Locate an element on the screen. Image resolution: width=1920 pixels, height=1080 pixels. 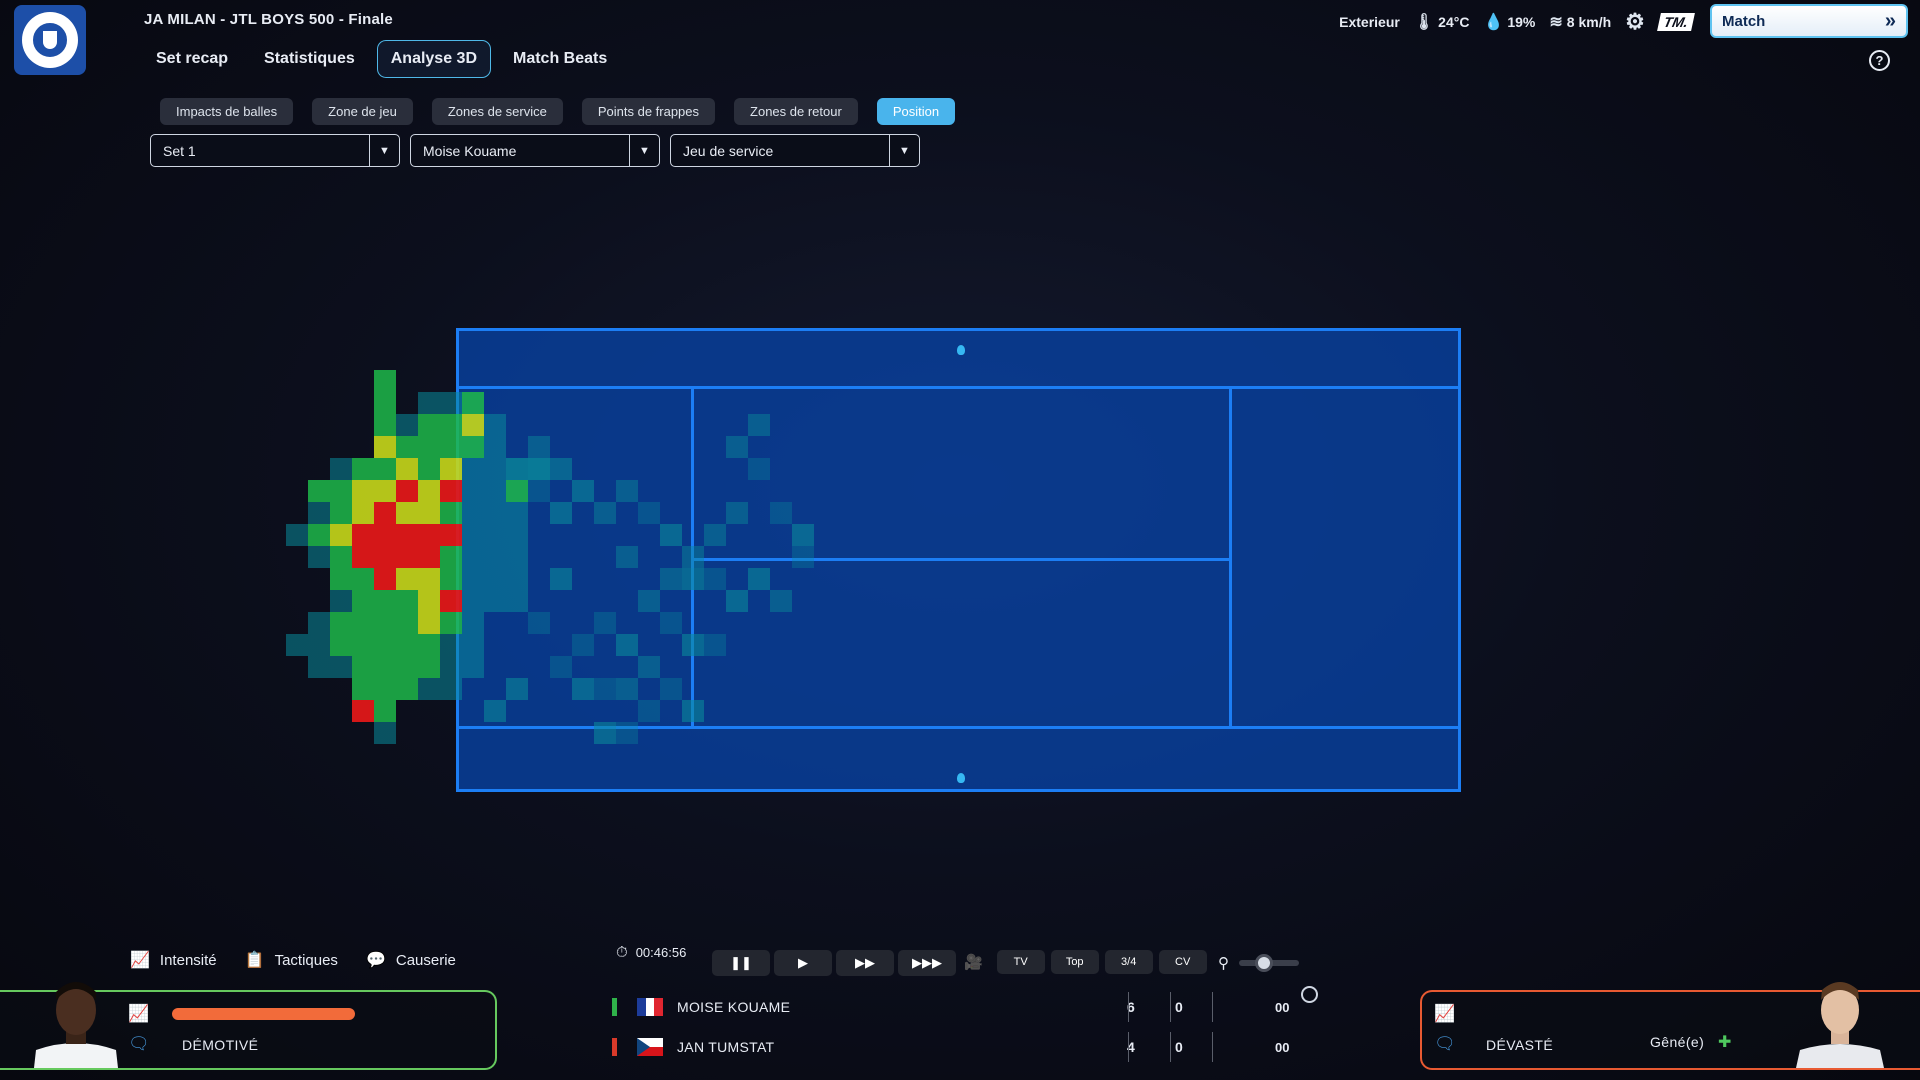
talk-button: 💬 Causerie is located at coordinates (411, 960).